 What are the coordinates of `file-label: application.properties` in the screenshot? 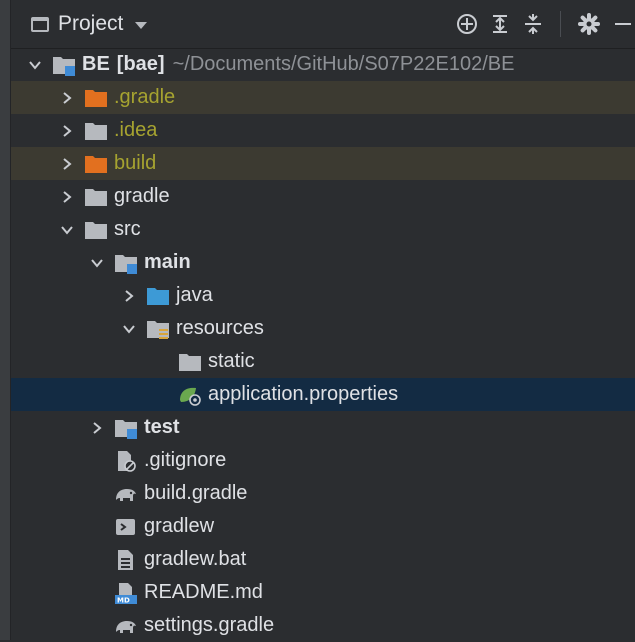 It's located at (303, 394).